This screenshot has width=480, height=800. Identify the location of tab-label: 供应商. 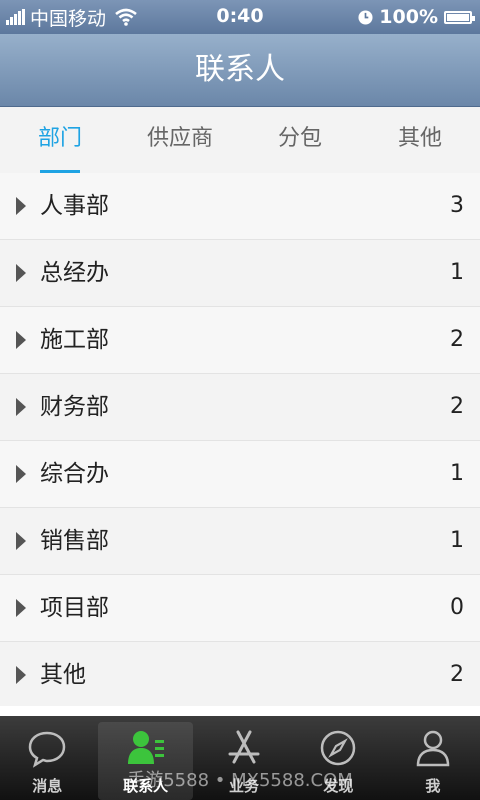
(179, 138).